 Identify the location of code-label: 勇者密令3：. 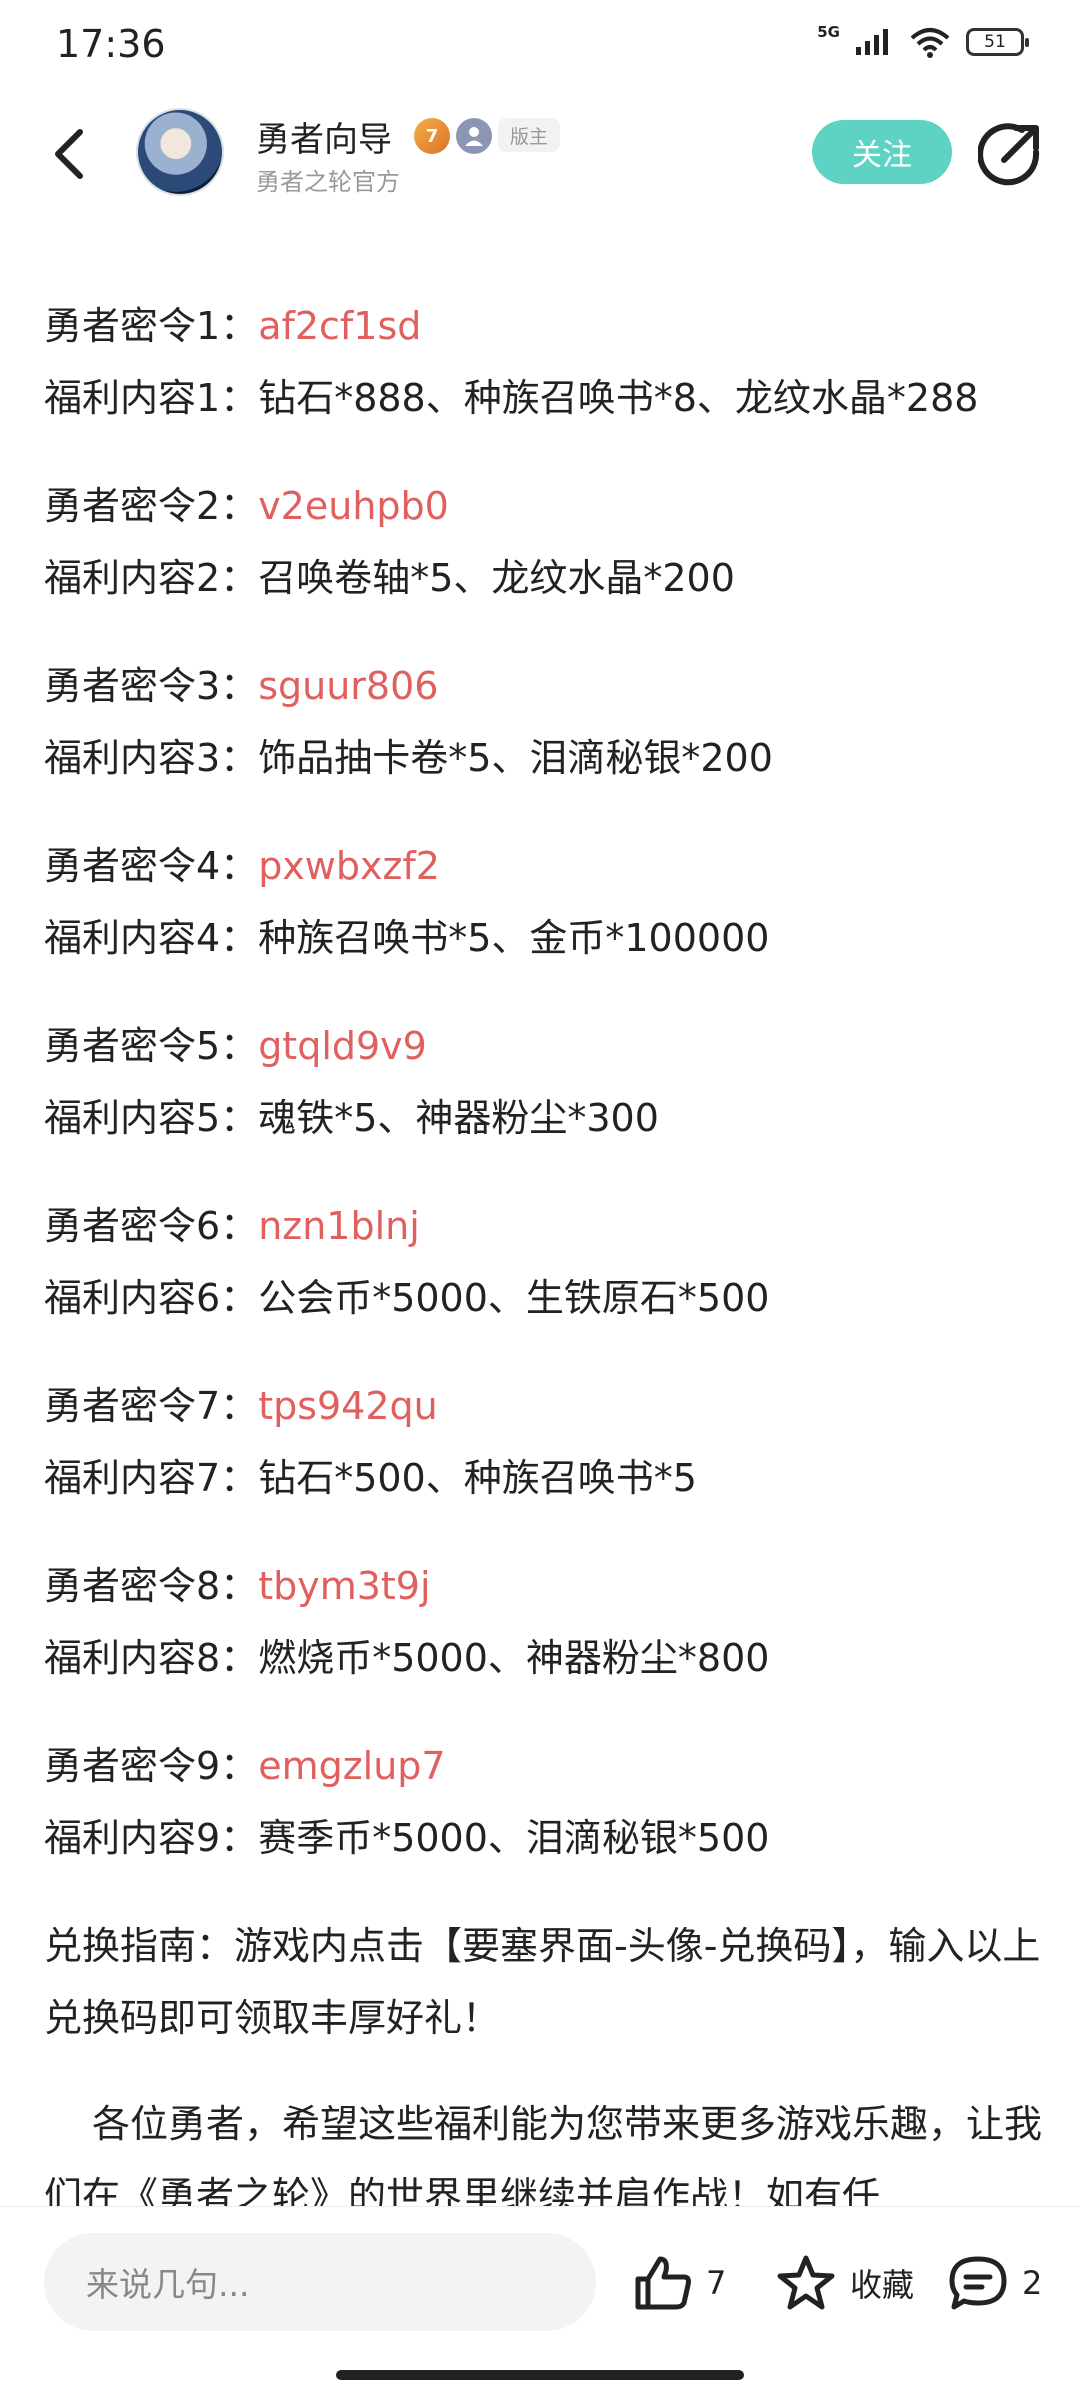
(151, 686).